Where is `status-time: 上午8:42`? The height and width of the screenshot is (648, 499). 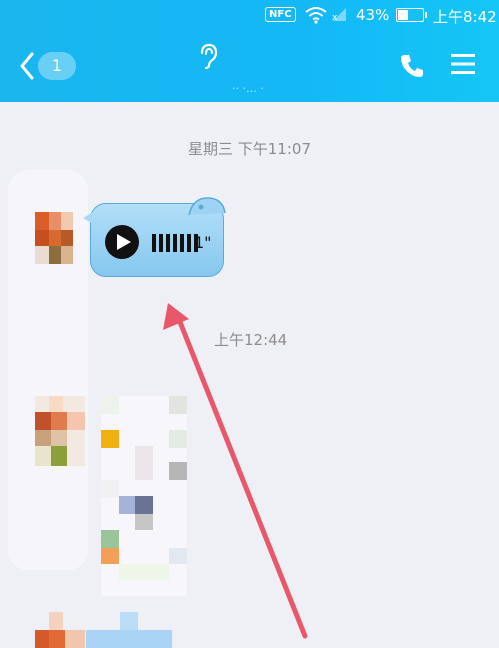
status-time: 上午8:42 is located at coordinates (465, 17).